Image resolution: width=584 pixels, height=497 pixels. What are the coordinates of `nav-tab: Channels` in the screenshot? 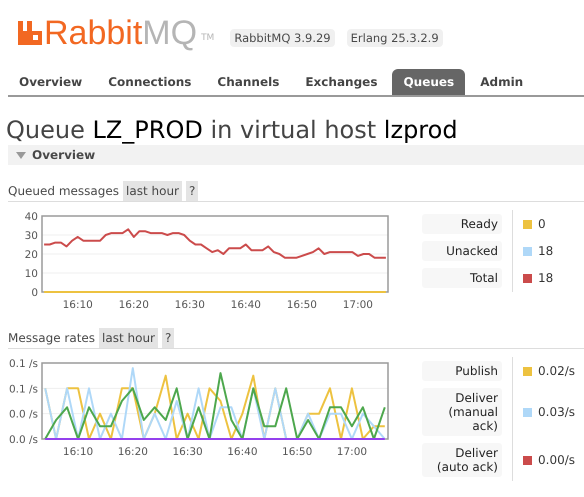 It's located at (248, 82).